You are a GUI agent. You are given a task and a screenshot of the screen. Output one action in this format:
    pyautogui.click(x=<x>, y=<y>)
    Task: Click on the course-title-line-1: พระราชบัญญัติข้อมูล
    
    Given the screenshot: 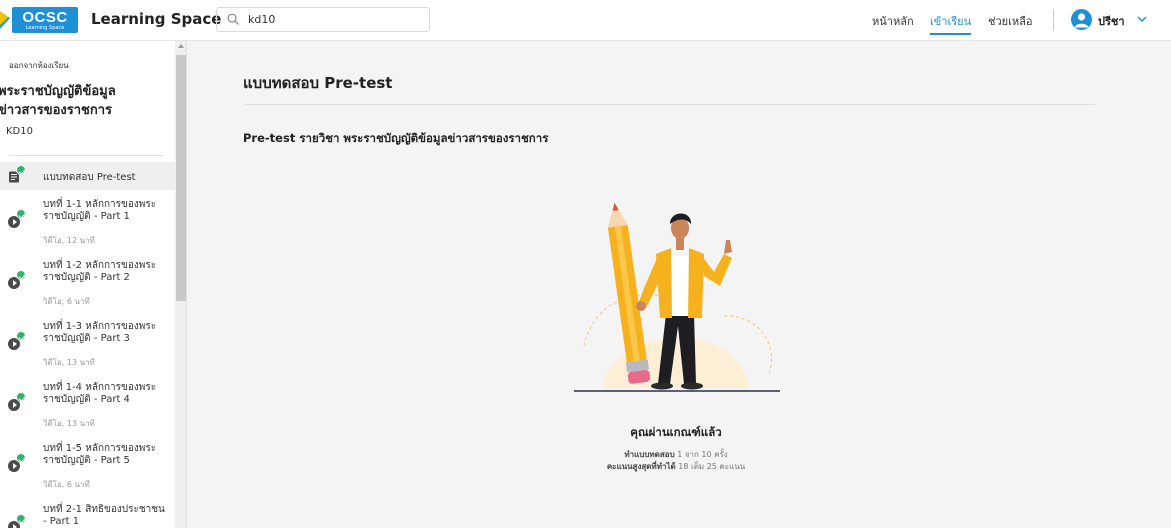 What is the action you would take?
    pyautogui.click(x=58, y=91)
    